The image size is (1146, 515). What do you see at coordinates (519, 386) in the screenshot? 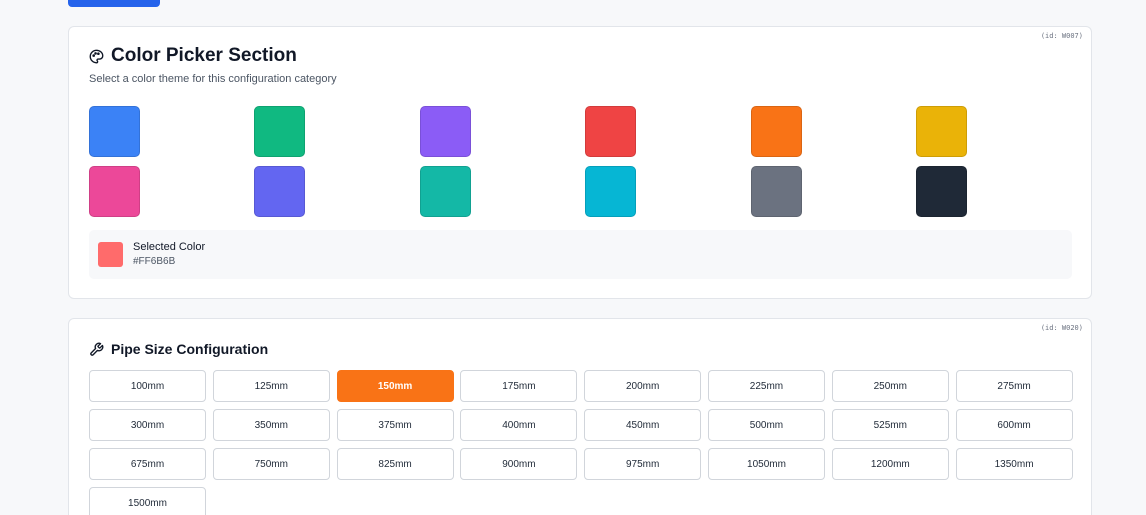
I see `pipe-size-button: 175mm` at bounding box center [519, 386].